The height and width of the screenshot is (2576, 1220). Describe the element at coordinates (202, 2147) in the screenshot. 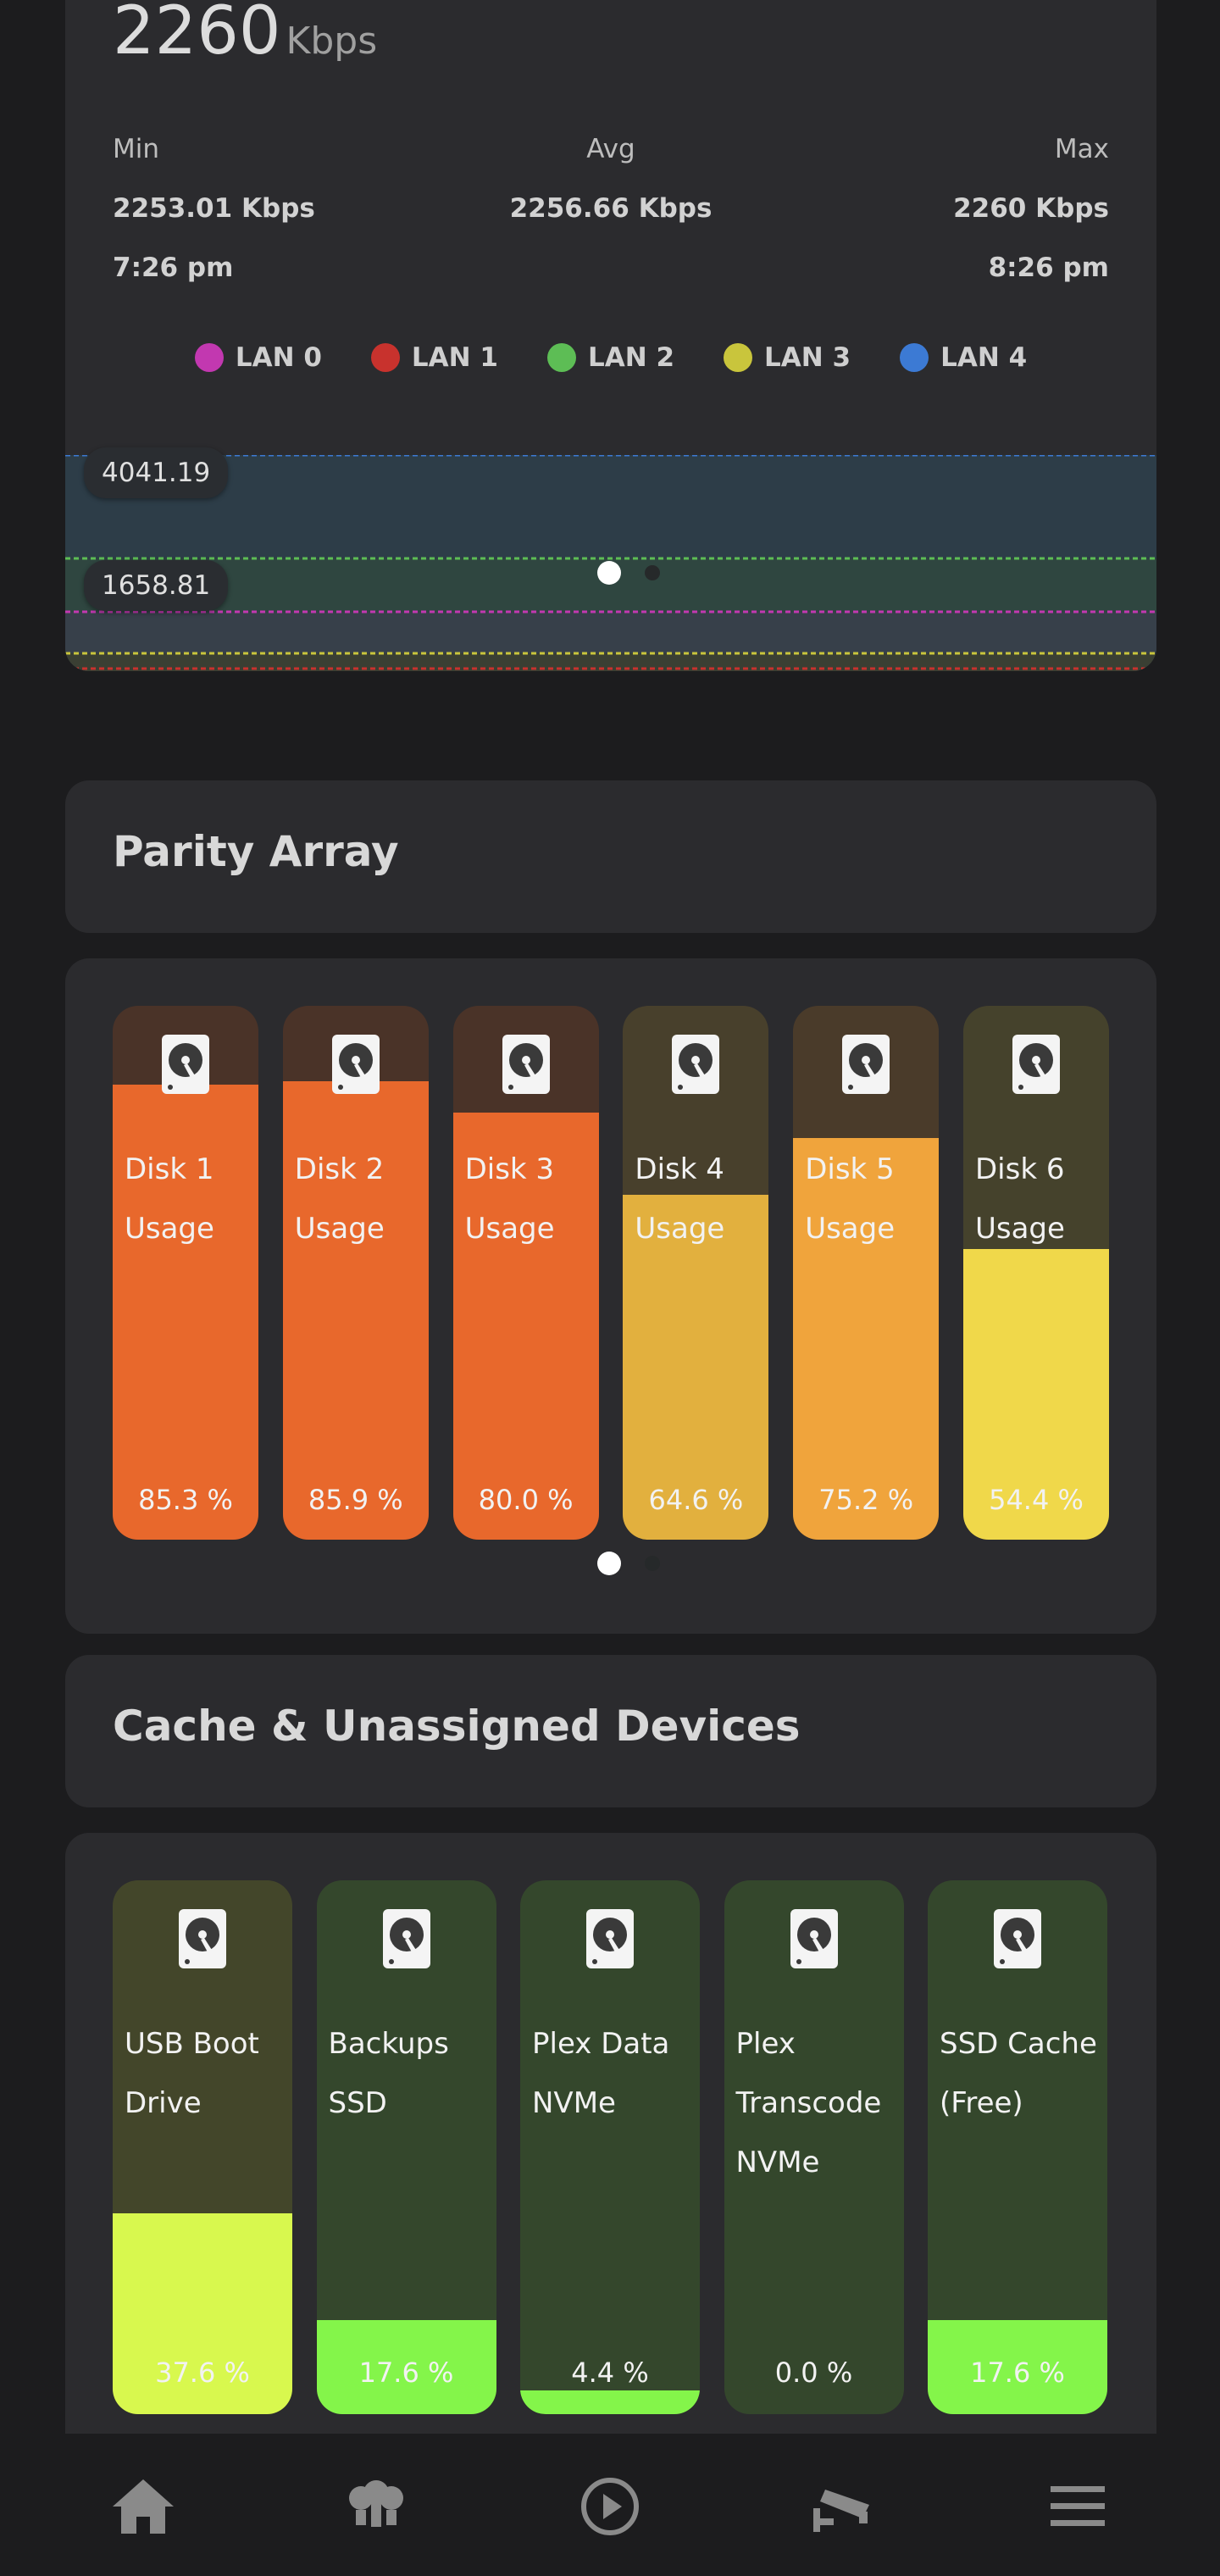

I see `device-tile-1: USB Boot Drive 37.6 %` at that location.